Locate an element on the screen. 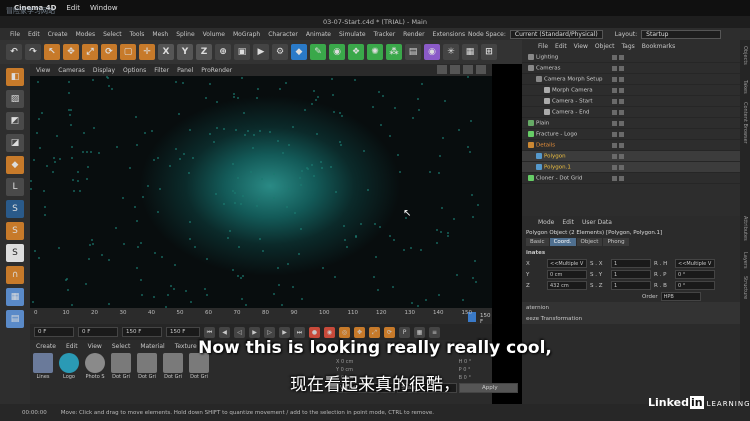 The image size is (750, 421). next-frame-icon: ▷ is located at coordinates (269, 332).